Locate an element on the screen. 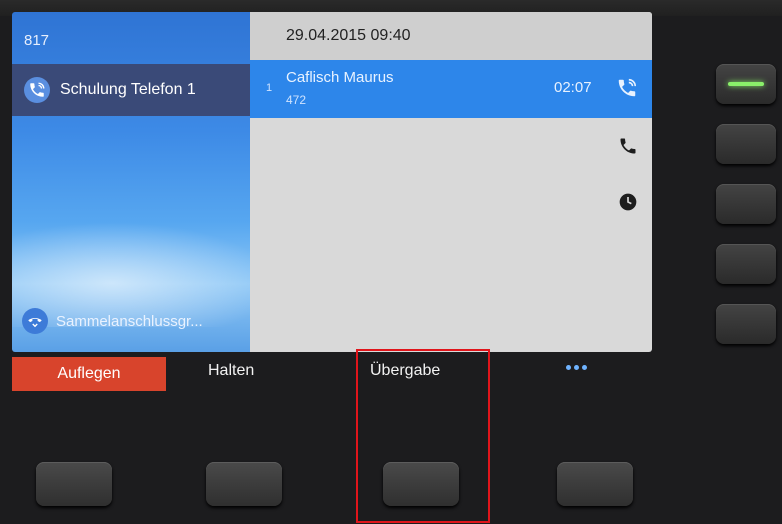 This screenshot has width=782, height=524. phone-active-icon is located at coordinates (37, 90).